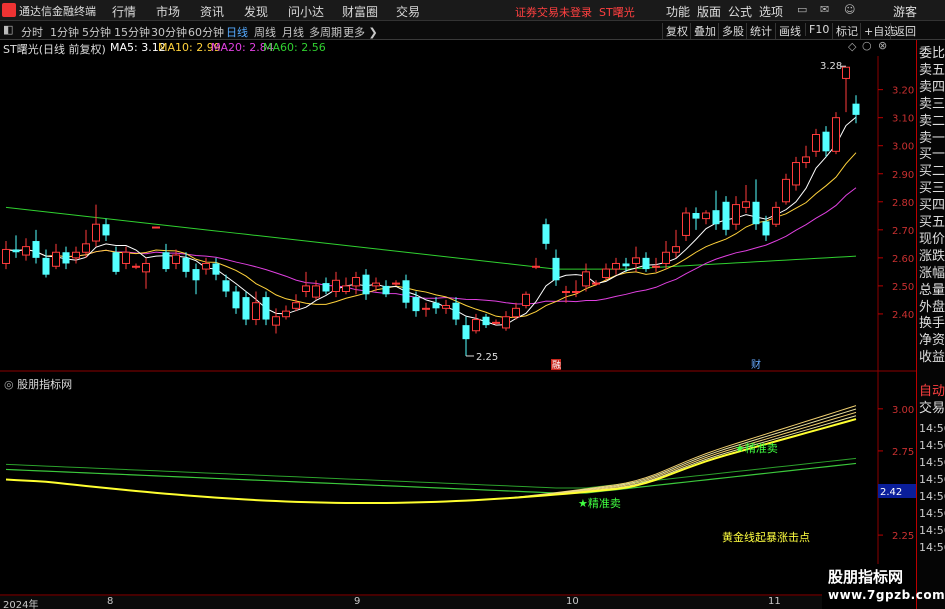  Describe the element at coordinates (903, 31) in the screenshot. I see `tool-back: 返回` at that location.